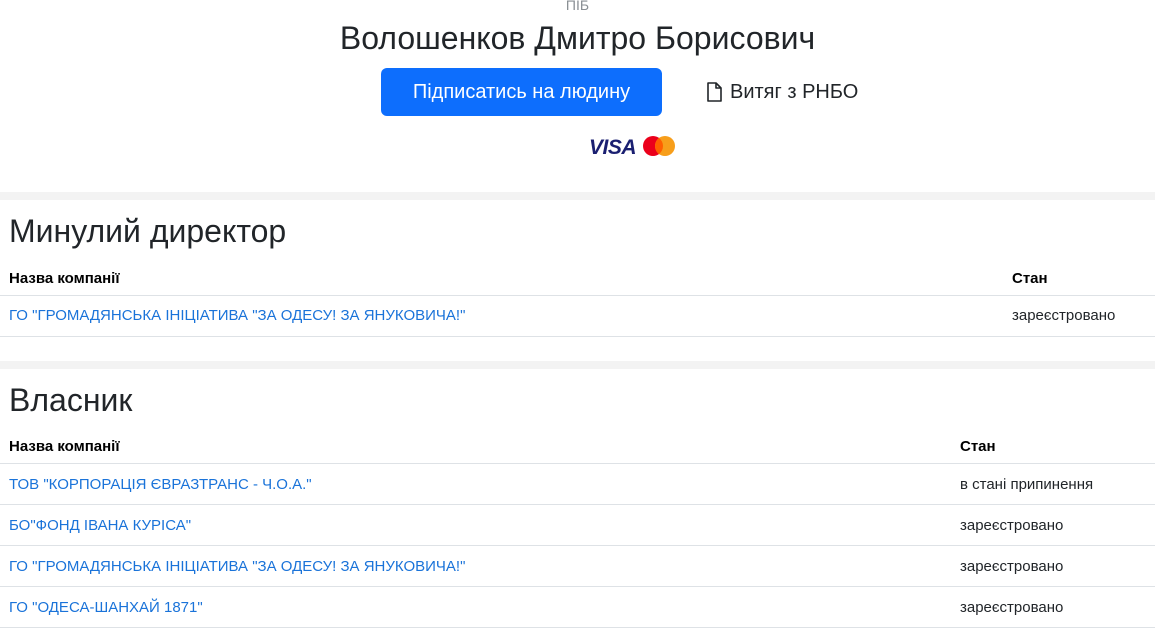  Describe the element at coordinates (577, 525) in the screenshot. I see `table-row: БО"ФОНД ІВАНА КУРІСА" зареєстровано` at that location.